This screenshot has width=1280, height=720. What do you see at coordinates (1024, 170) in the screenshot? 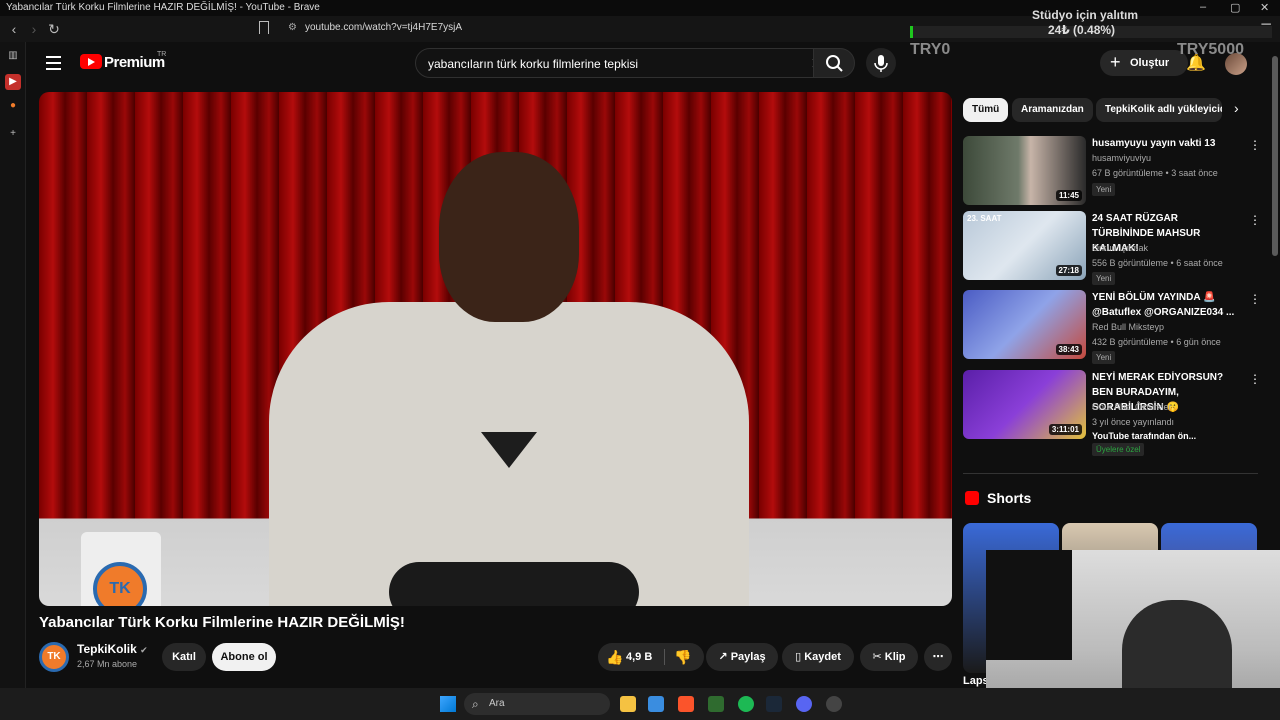
I see `recommendation-thumbnail: 11:45` at bounding box center [1024, 170].